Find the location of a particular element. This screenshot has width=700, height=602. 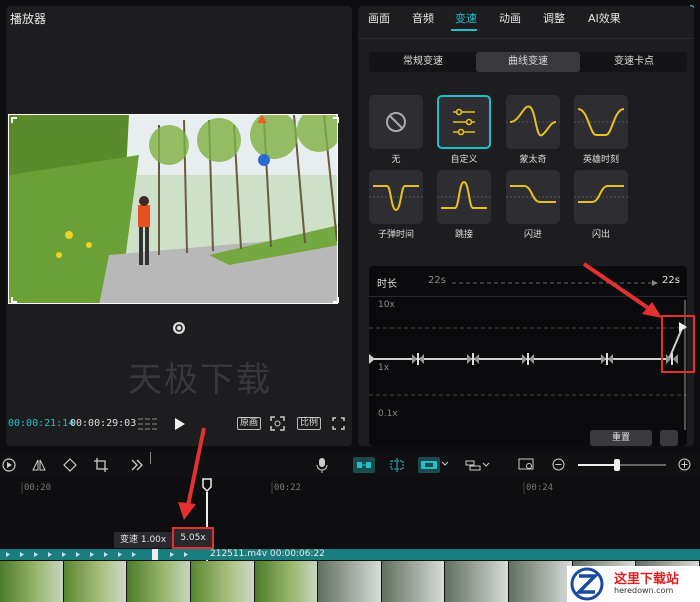

bullet-time-curve-icon is located at coordinates (396, 198).